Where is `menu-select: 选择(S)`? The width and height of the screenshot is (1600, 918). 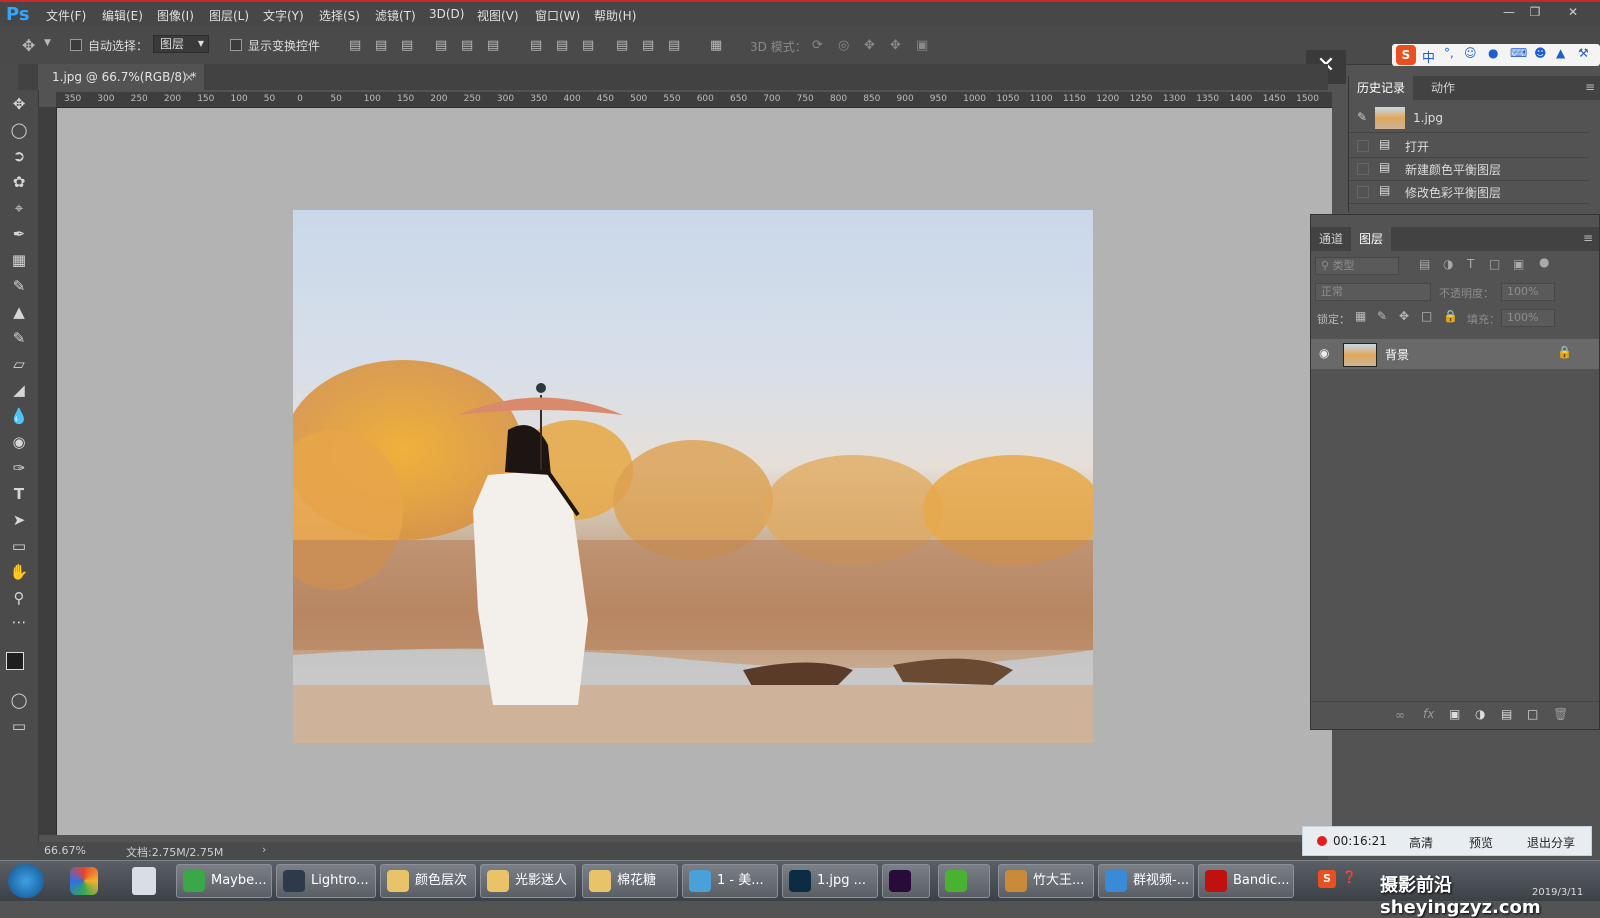
menu-select: 选择(S) is located at coordinates (339, 15).